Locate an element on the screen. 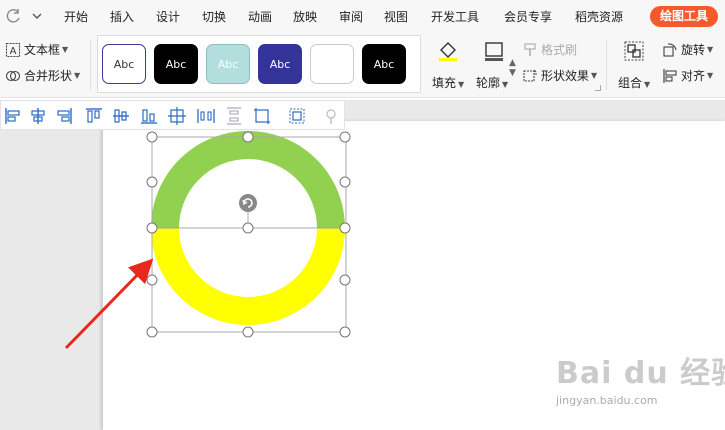 The width and height of the screenshot is (725, 430). align-button: 对齐 ▼ is located at coordinates (687, 75).